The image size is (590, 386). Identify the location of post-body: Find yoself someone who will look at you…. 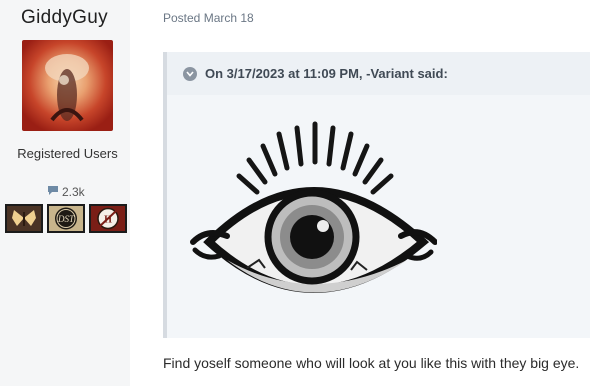
(371, 363).